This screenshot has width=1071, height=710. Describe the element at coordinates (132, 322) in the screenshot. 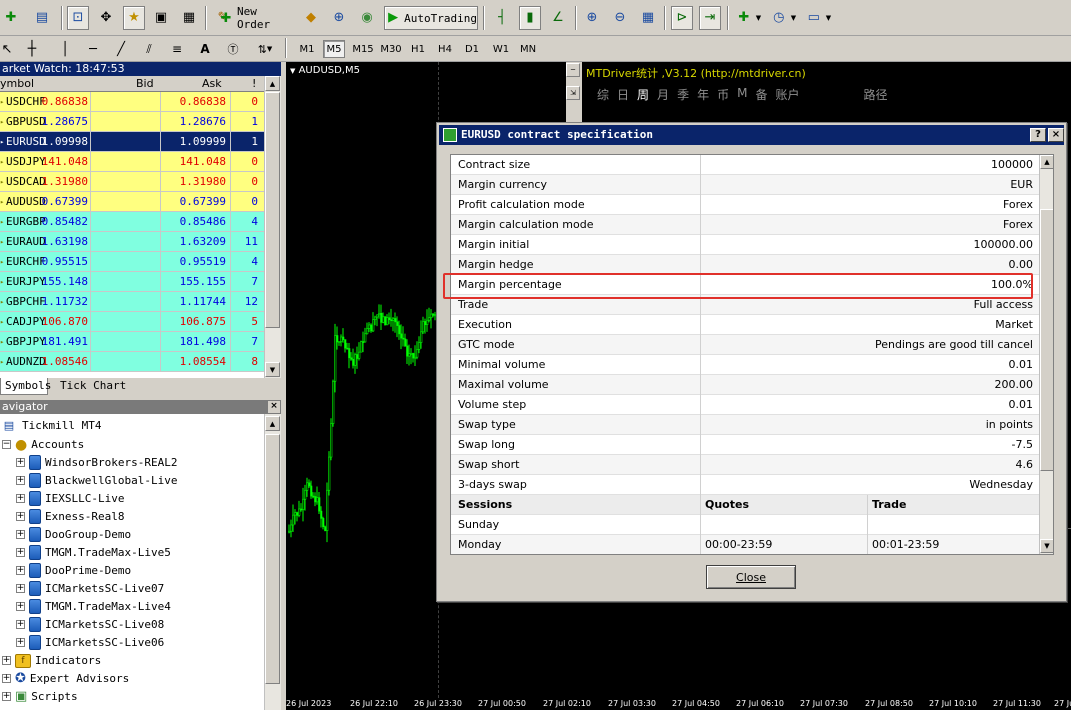

I see `symbol-row: ▸ CADJPY 106.870 106.875 5` at that location.